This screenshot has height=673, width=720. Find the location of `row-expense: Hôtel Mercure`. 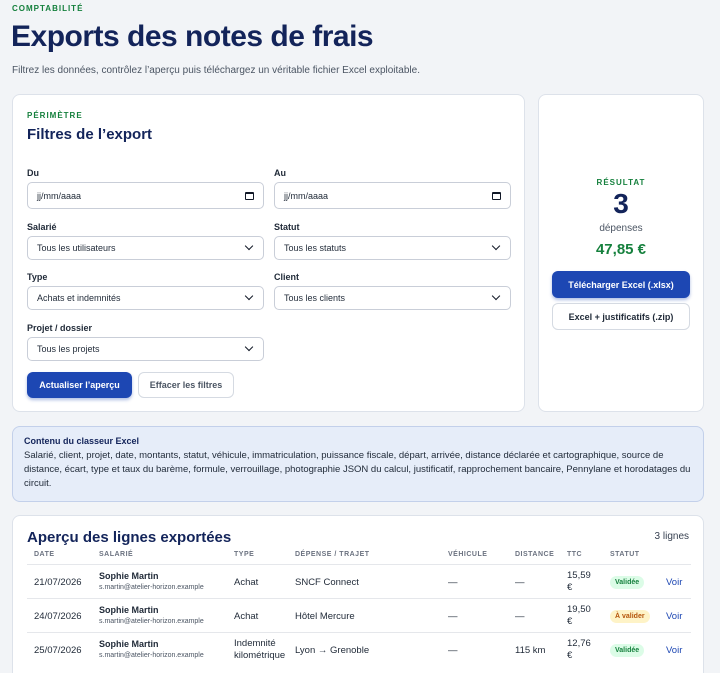

row-expense: Hôtel Mercure is located at coordinates (325, 616).